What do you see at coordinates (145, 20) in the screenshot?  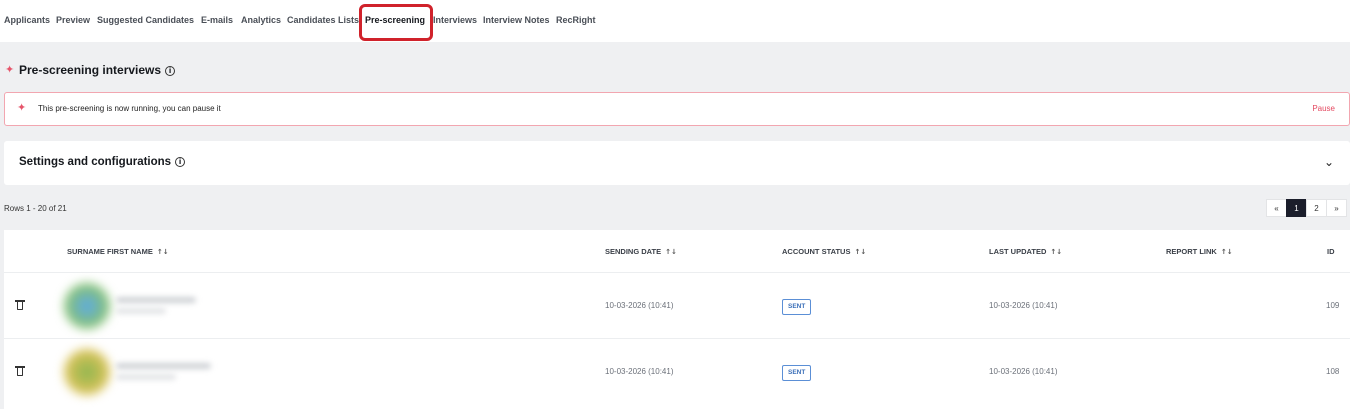 I see `tab-suggested-candidates: Suggested Candidates` at bounding box center [145, 20].